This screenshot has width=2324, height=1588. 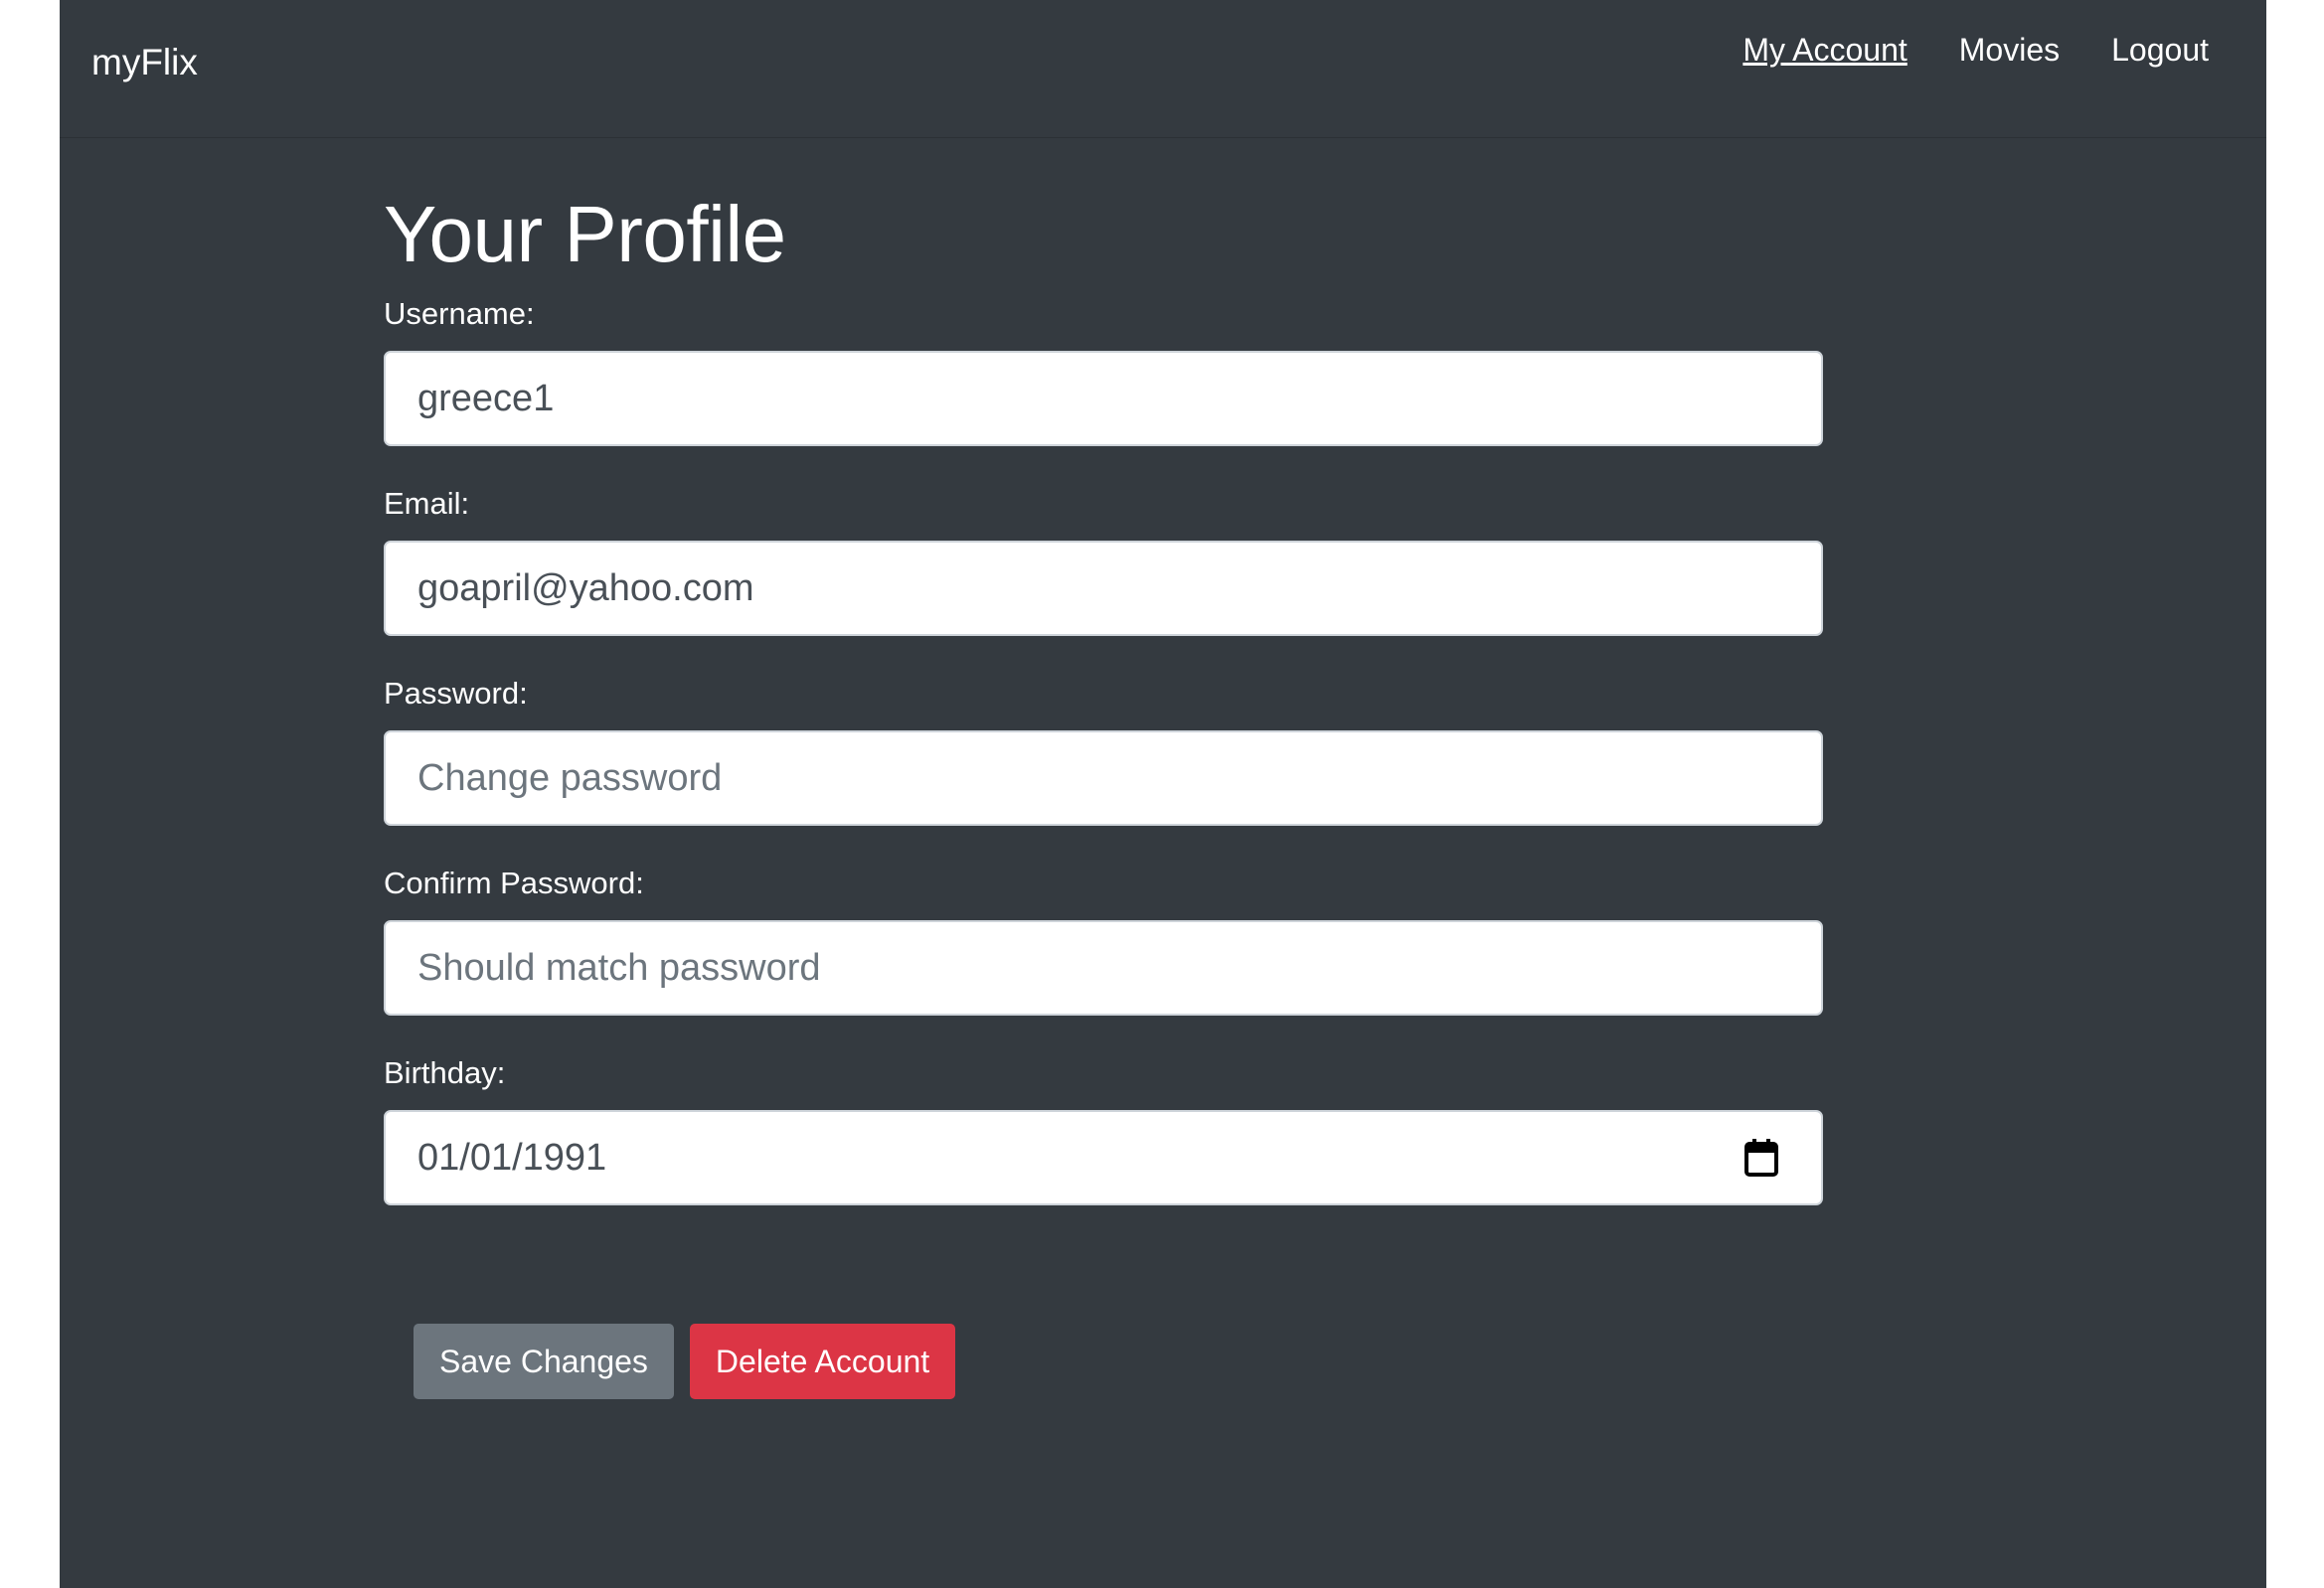 I want to click on confirm-password-label: Confirm Password:, so click(x=514, y=883).